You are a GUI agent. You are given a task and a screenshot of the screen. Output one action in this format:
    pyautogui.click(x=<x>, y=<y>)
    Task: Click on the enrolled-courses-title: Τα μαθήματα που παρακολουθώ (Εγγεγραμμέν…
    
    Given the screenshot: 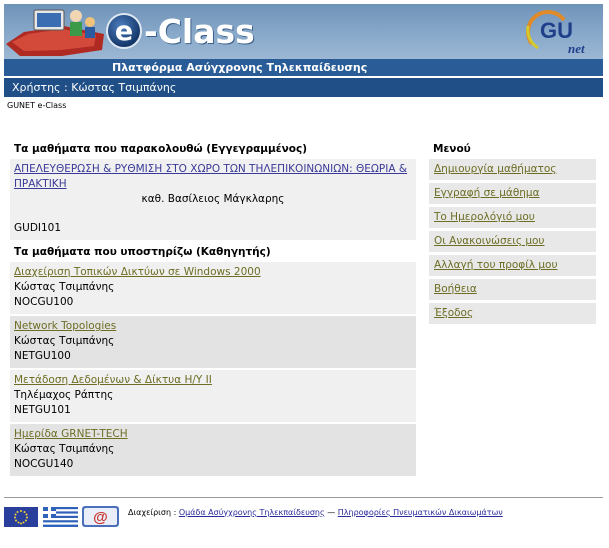 What is the action you would take?
    pyautogui.click(x=160, y=149)
    